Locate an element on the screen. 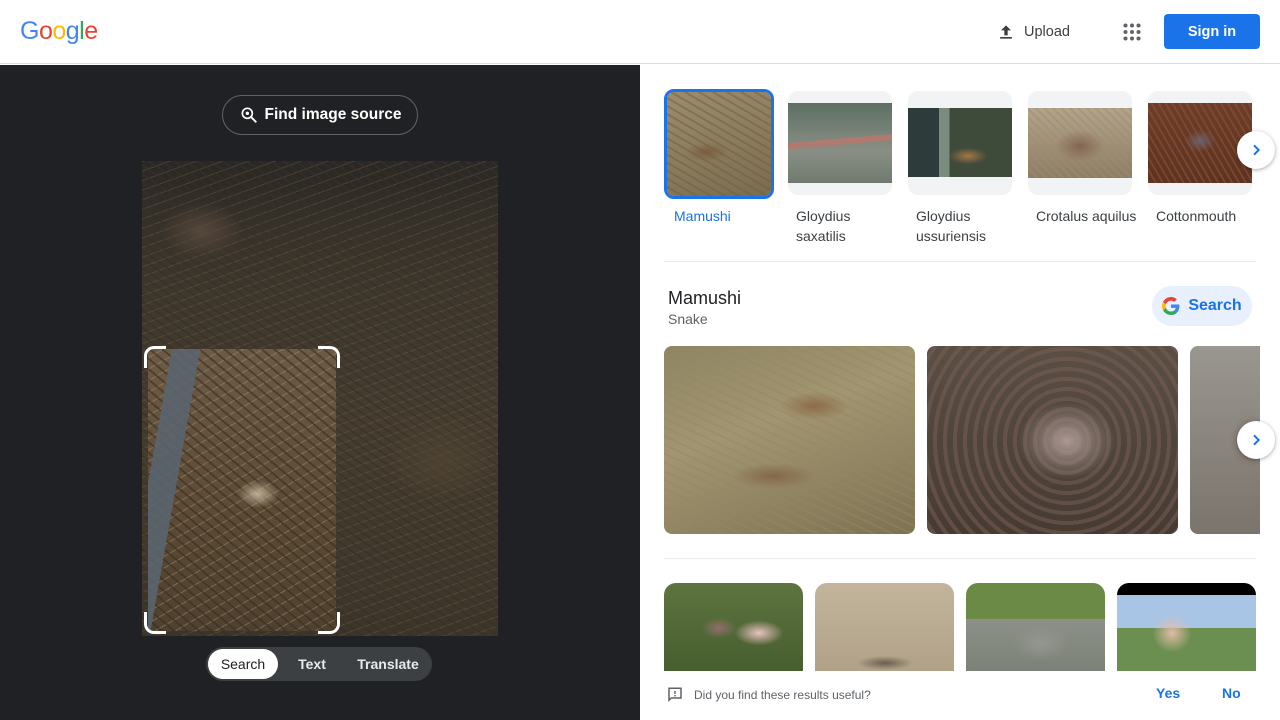 This screenshot has width=1280, height=720. related-next-button is located at coordinates (1256, 150).